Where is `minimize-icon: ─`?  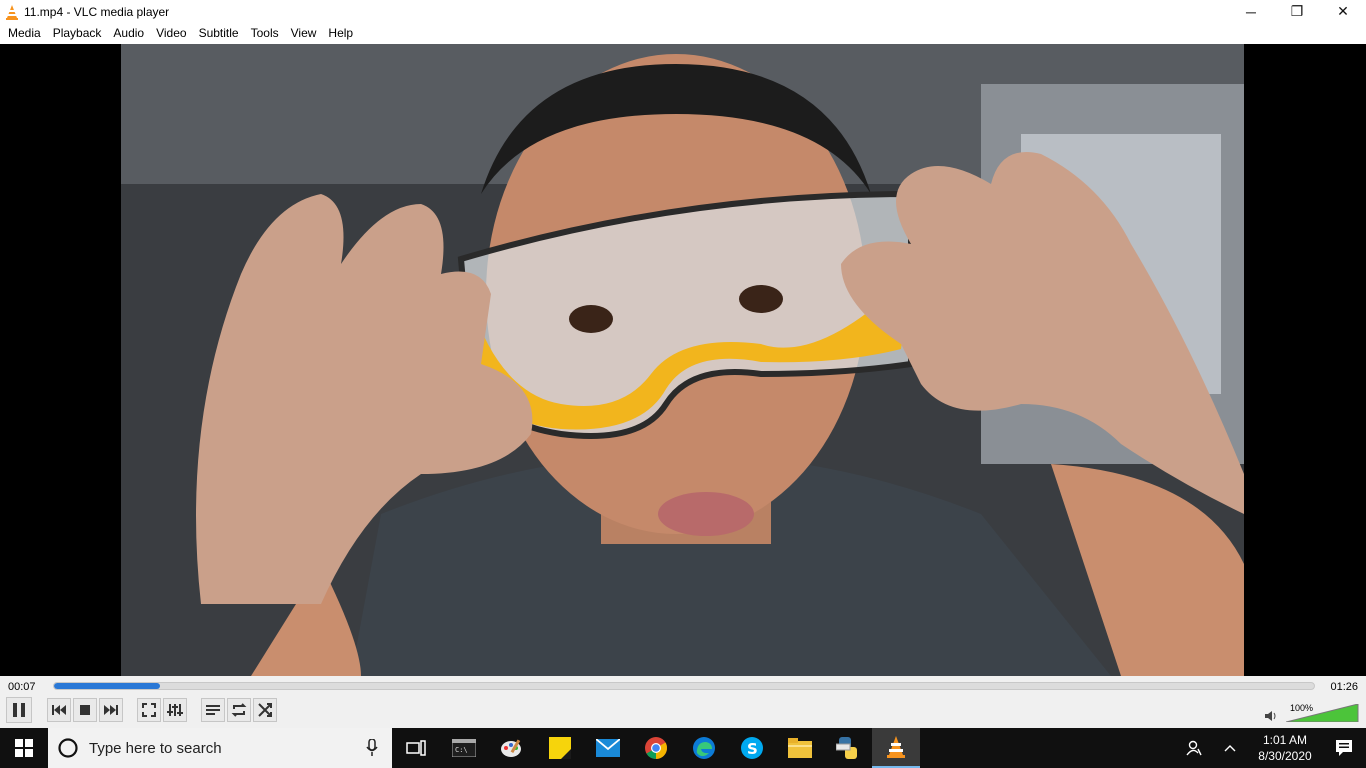
minimize-icon: ─ is located at coordinates (1251, 11).